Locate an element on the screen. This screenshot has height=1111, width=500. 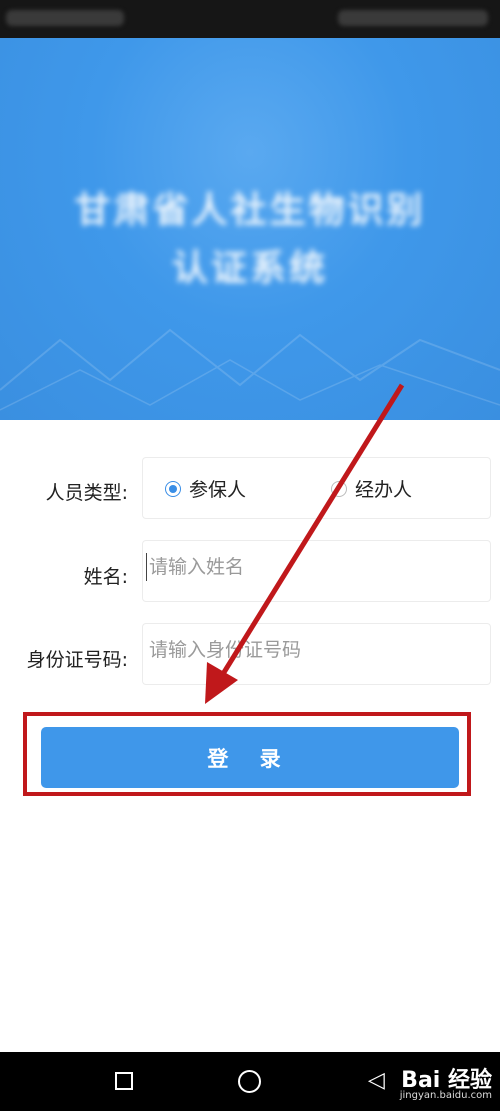
id-number-label: 身份证号码: is located at coordinates (77, 660).